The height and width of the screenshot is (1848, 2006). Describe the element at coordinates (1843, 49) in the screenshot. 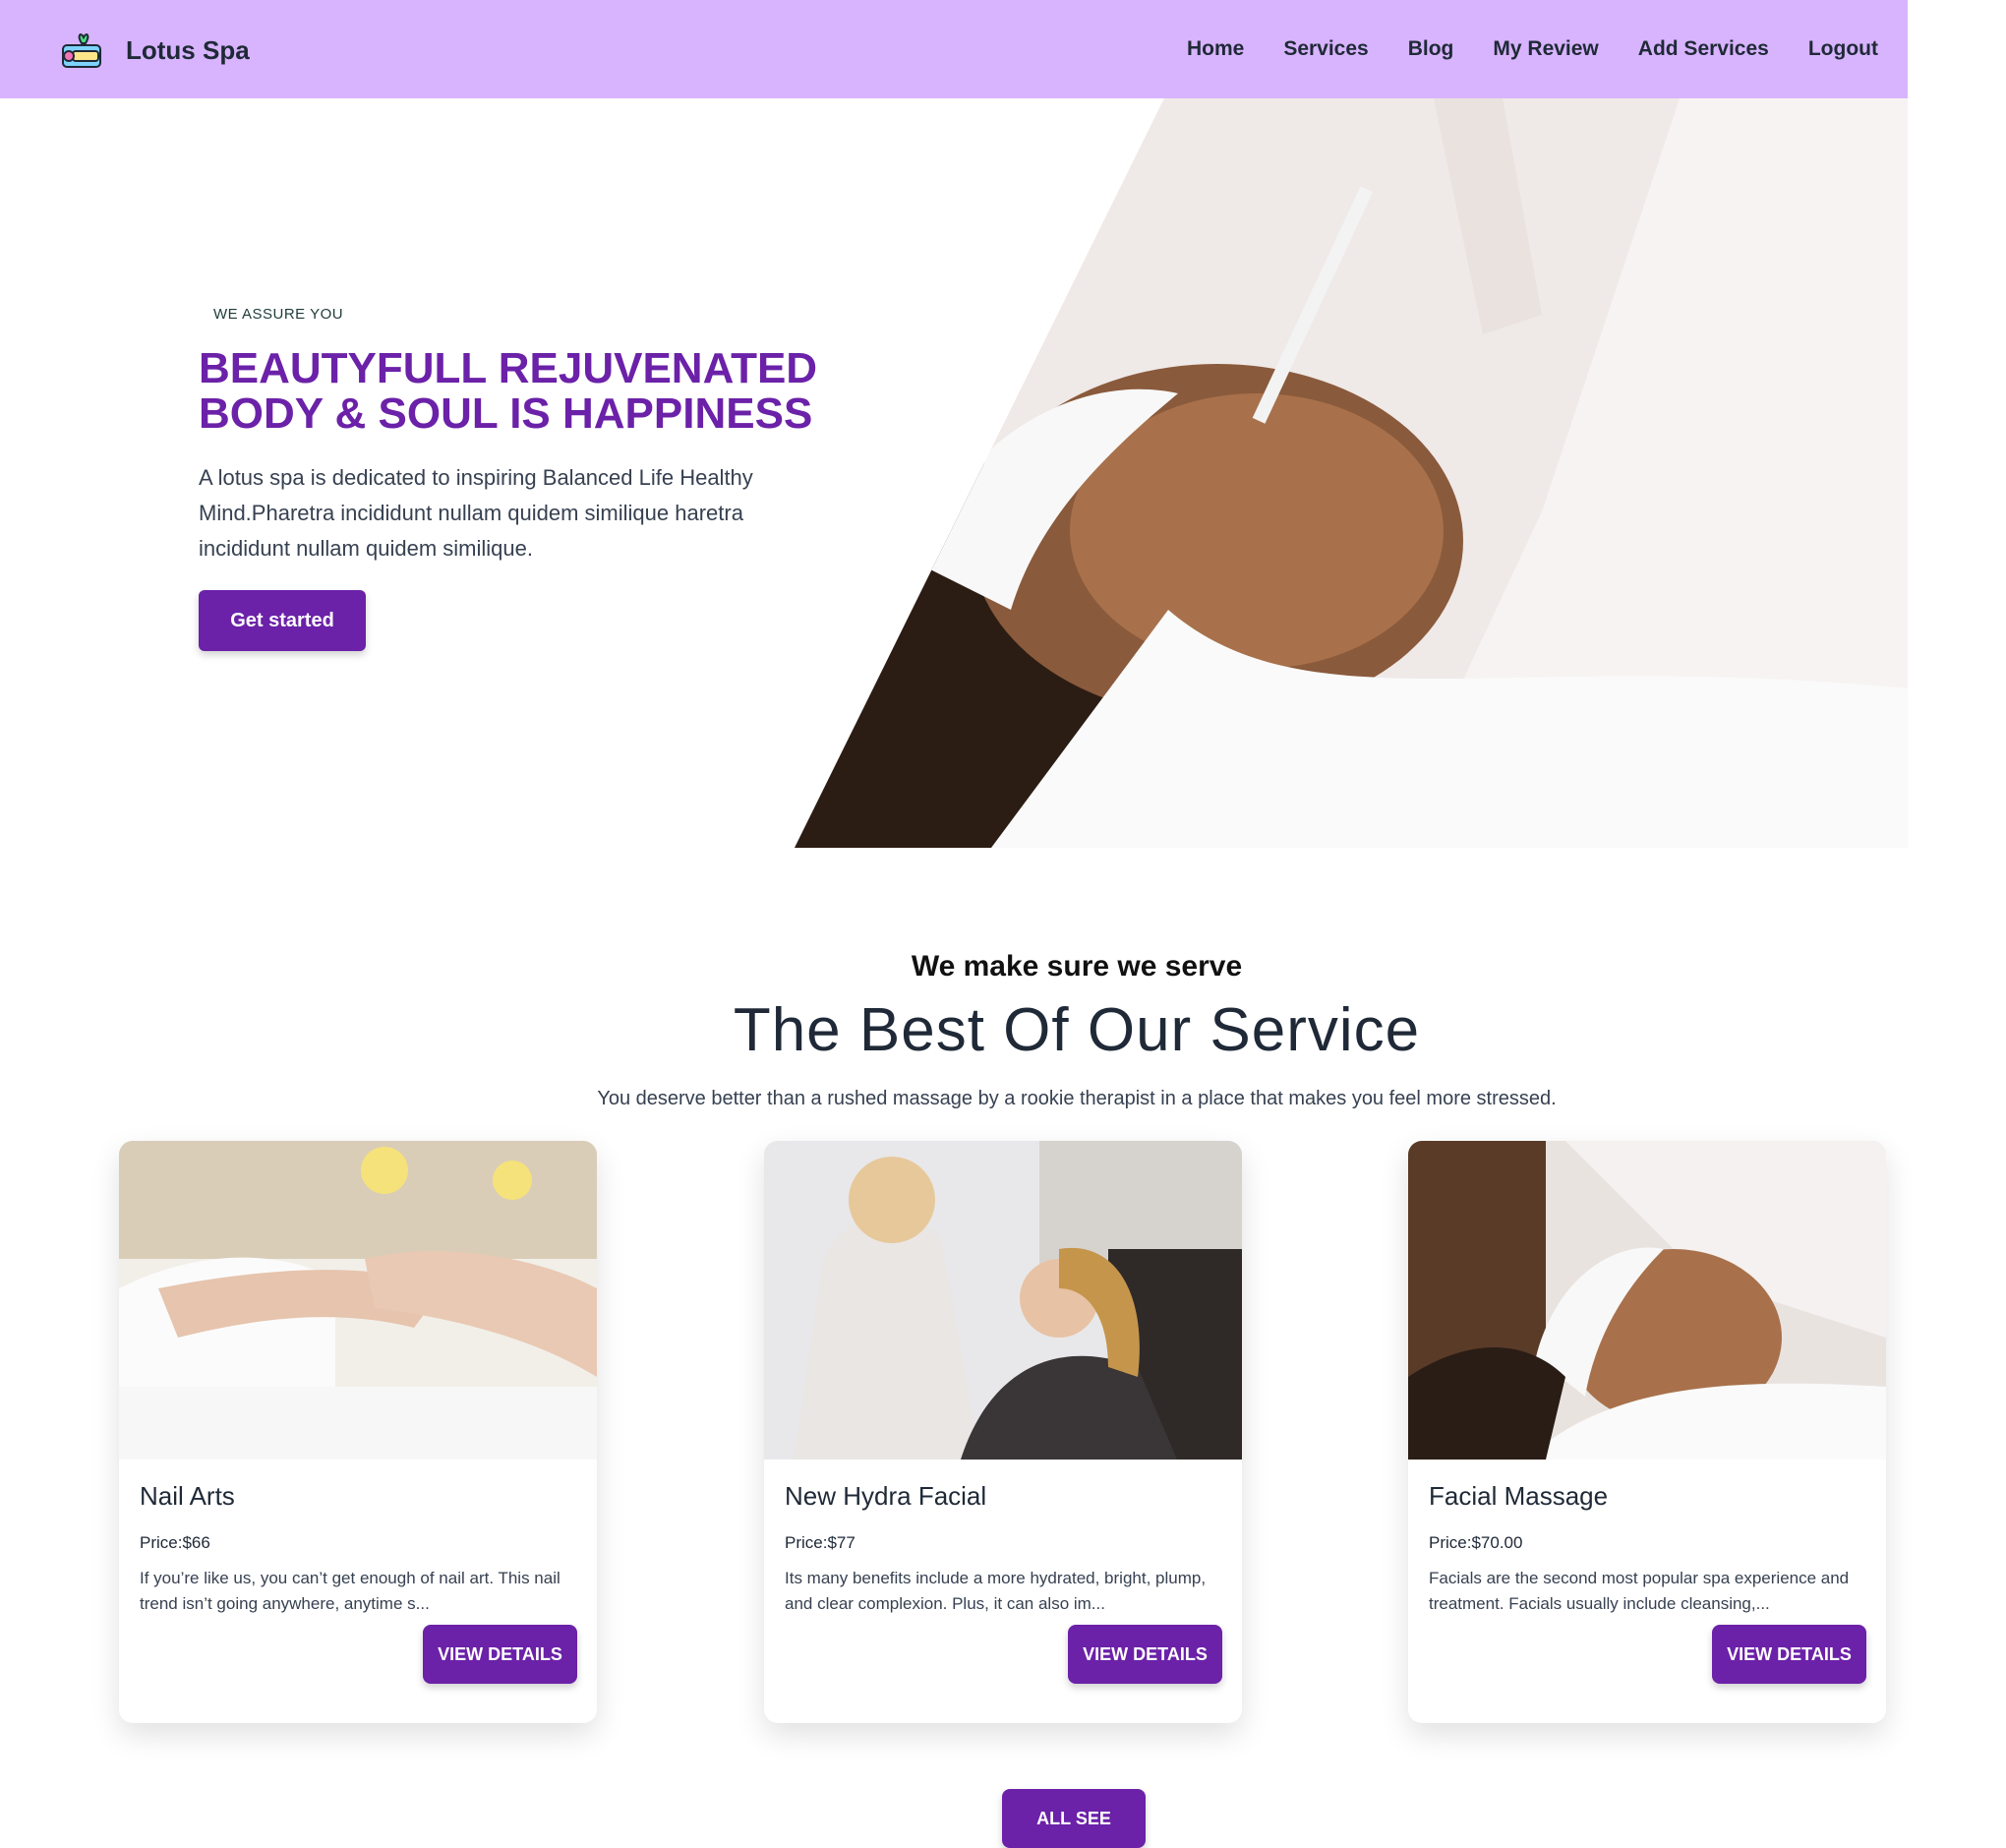

I see `nav-link-logout: Logout` at that location.